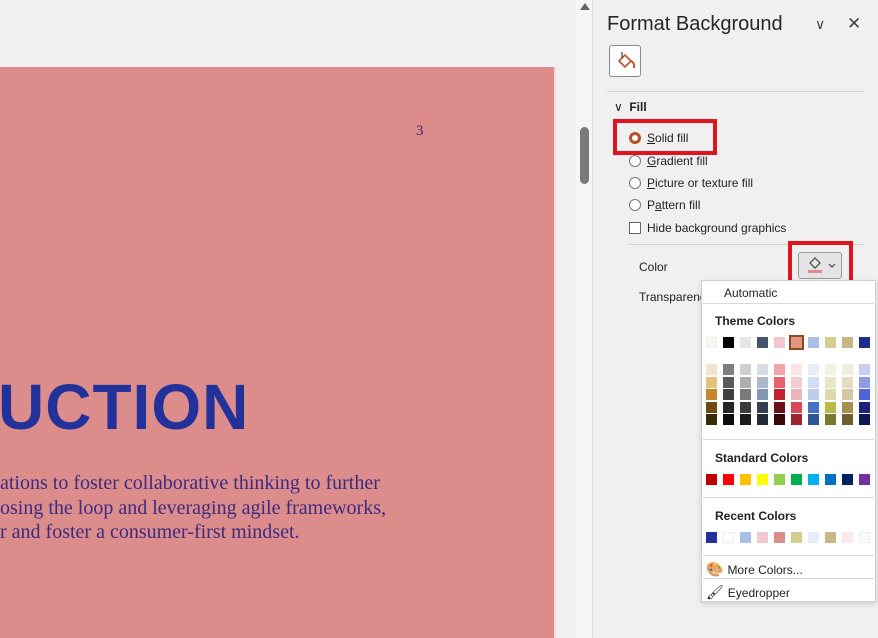 This screenshot has width=878, height=638. Describe the element at coordinates (820, 24) in the screenshot. I see `pane-options-button: ∨` at that location.